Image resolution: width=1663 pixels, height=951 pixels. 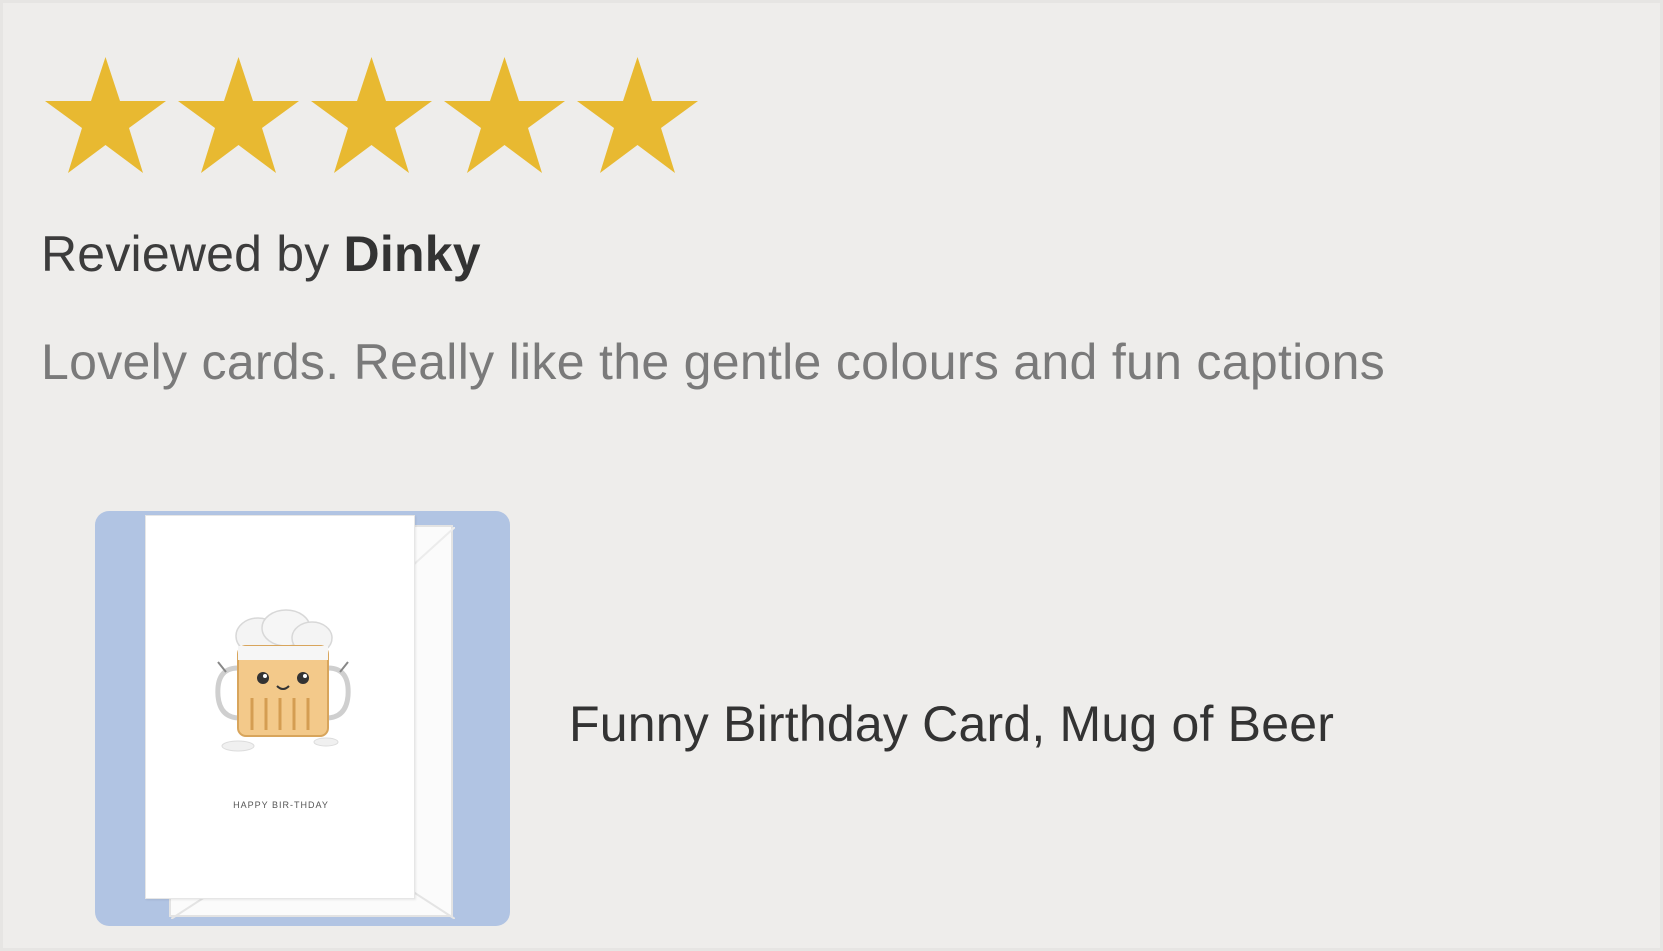 What do you see at coordinates (192, 254) in the screenshot?
I see `reviewed-by-label: Reviewed by` at bounding box center [192, 254].